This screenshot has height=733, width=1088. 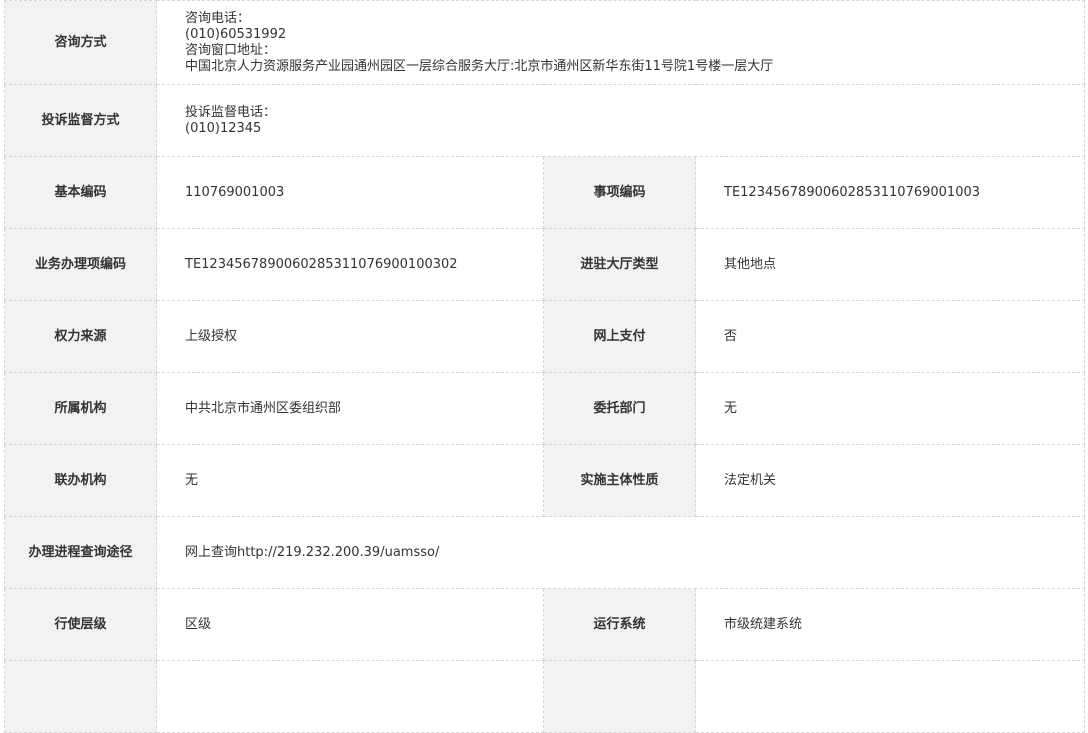 I want to click on complaint-phone: (010)12345, so click(x=223, y=128).